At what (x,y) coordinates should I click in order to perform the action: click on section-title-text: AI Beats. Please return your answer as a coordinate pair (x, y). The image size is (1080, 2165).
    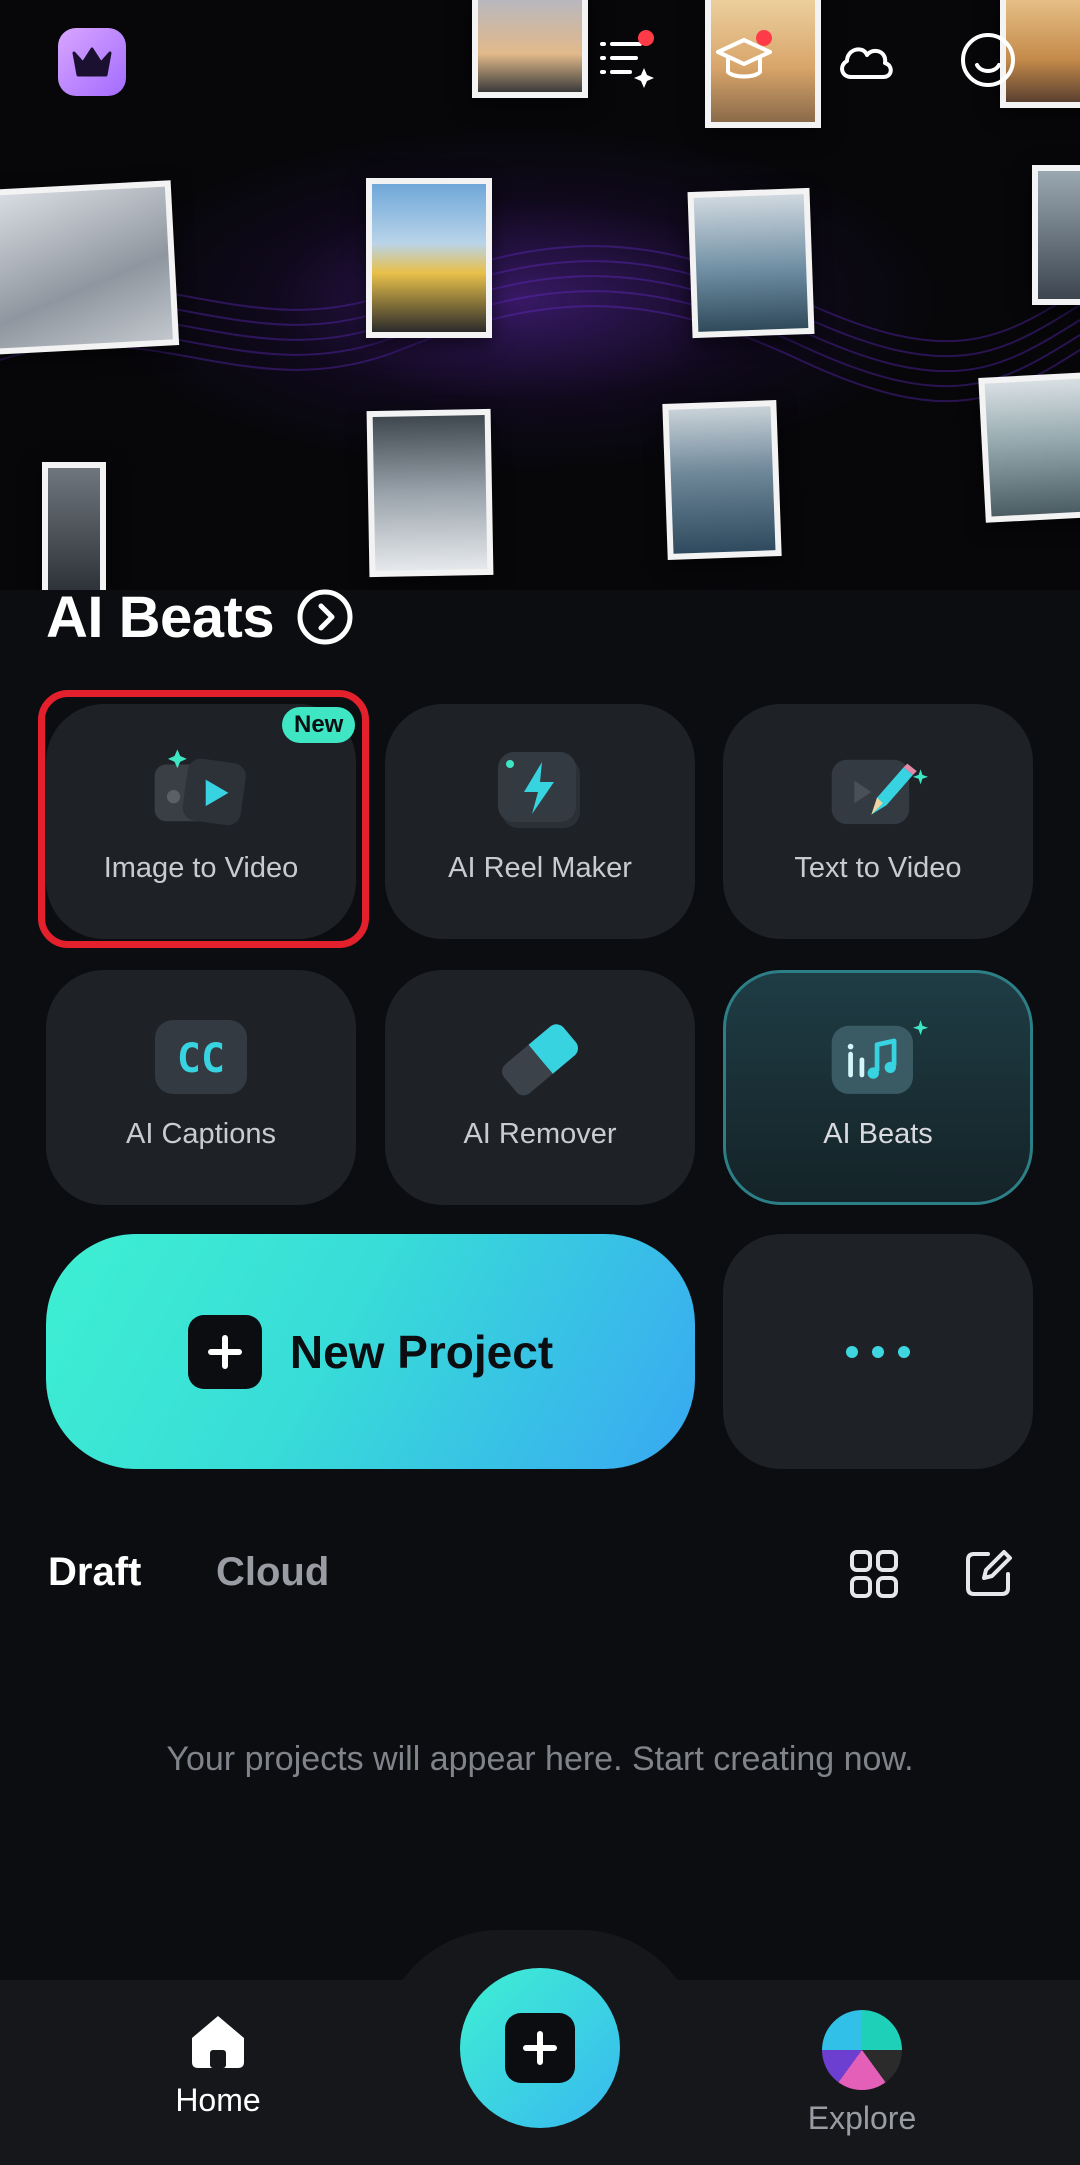
    Looking at the image, I should click on (160, 617).